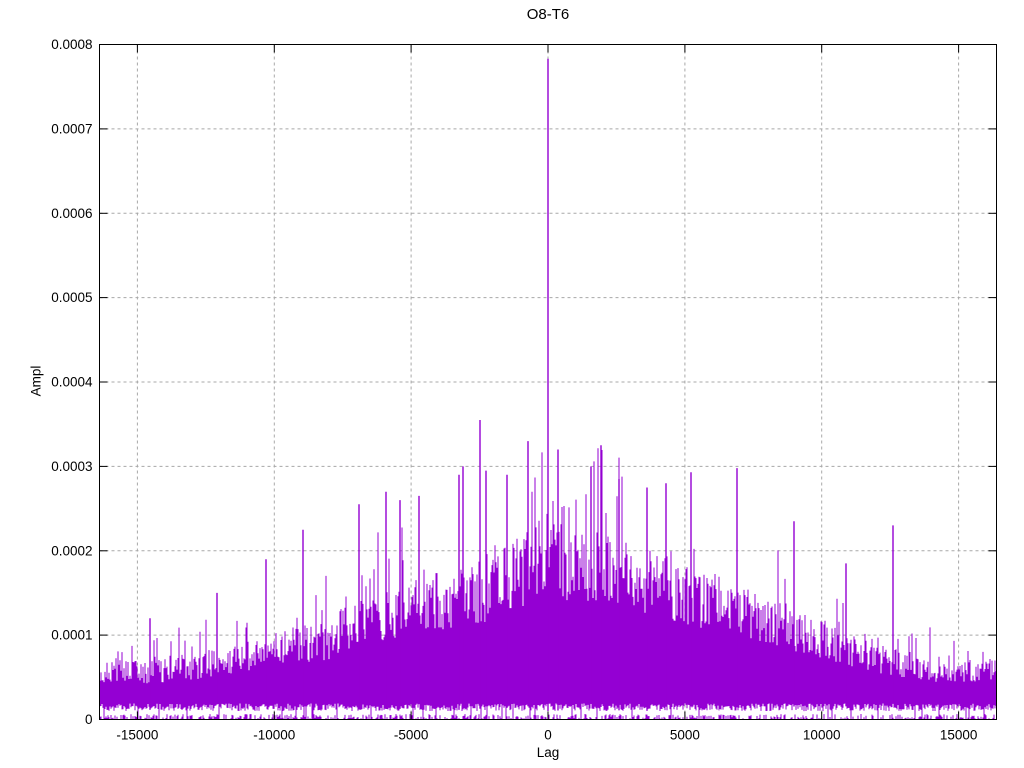 Image resolution: width=1024 pixels, height=768 pixels. Describe the element at coordinates (959, 735) in the screenshot. I see `svg-text: 15000` at that location.